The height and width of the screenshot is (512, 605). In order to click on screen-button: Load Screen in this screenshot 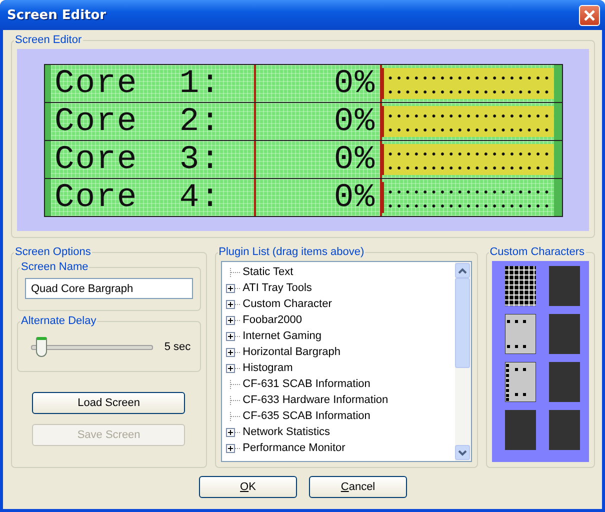, I will do `click(109, 403)`.